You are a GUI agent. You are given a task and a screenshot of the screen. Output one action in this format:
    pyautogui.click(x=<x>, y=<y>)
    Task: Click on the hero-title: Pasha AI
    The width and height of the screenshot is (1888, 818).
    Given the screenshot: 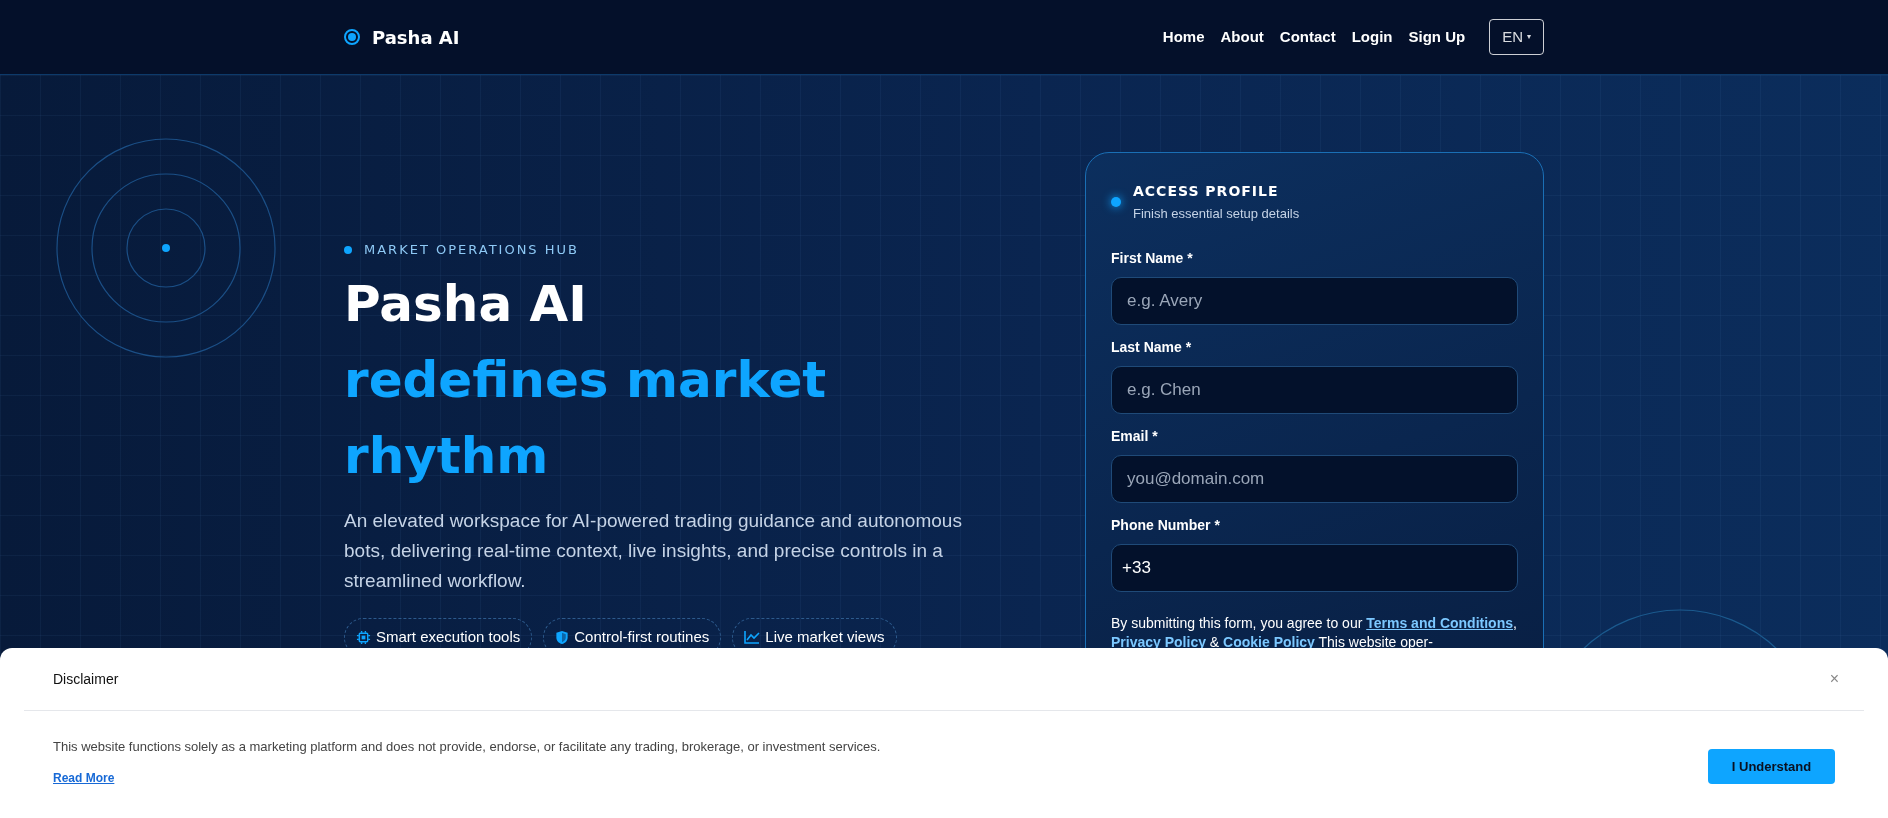 What is the action you would take?
    pyautogui.click(x=466, y=304)
    